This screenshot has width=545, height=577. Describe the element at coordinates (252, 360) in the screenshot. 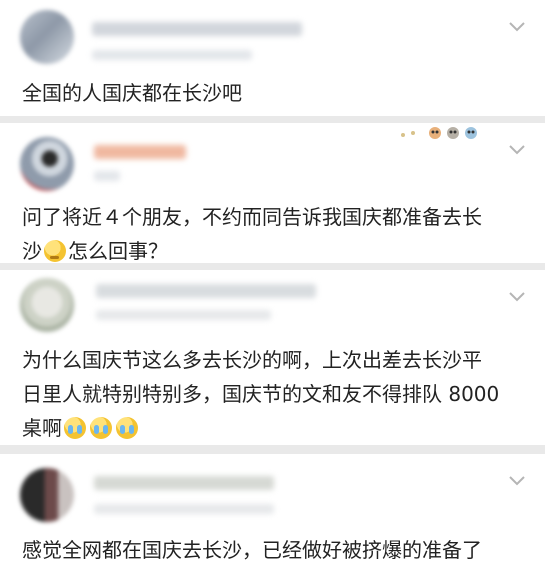

I see `comment-line: 为什么国庆节这么多去长沙的啊，上次出差去长沙平` at that location.